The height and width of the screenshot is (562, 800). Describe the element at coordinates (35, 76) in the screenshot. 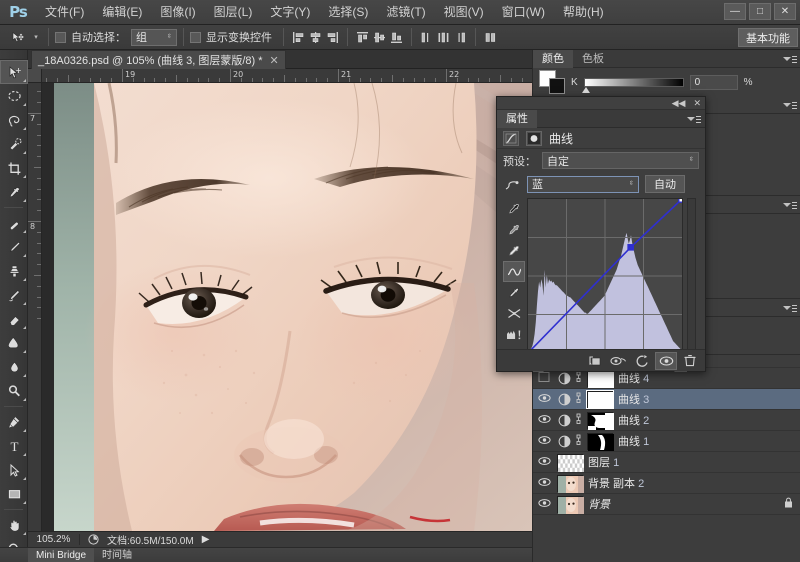

I see `ruler-corner` at that location.